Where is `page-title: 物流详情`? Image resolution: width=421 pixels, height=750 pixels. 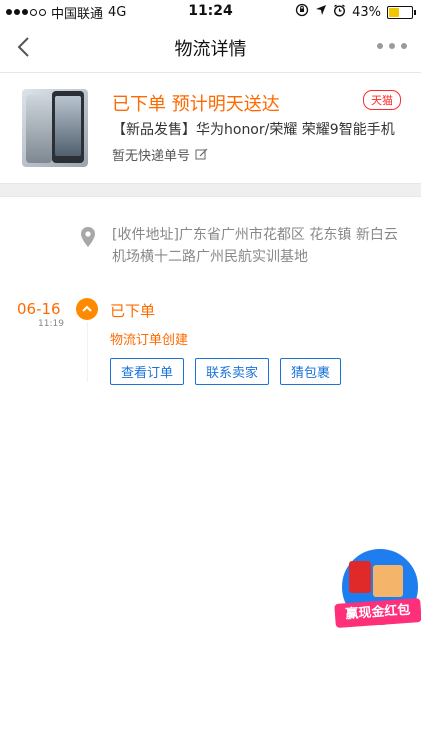
page-title: 物流详情 is located at coordinates (210, 49).